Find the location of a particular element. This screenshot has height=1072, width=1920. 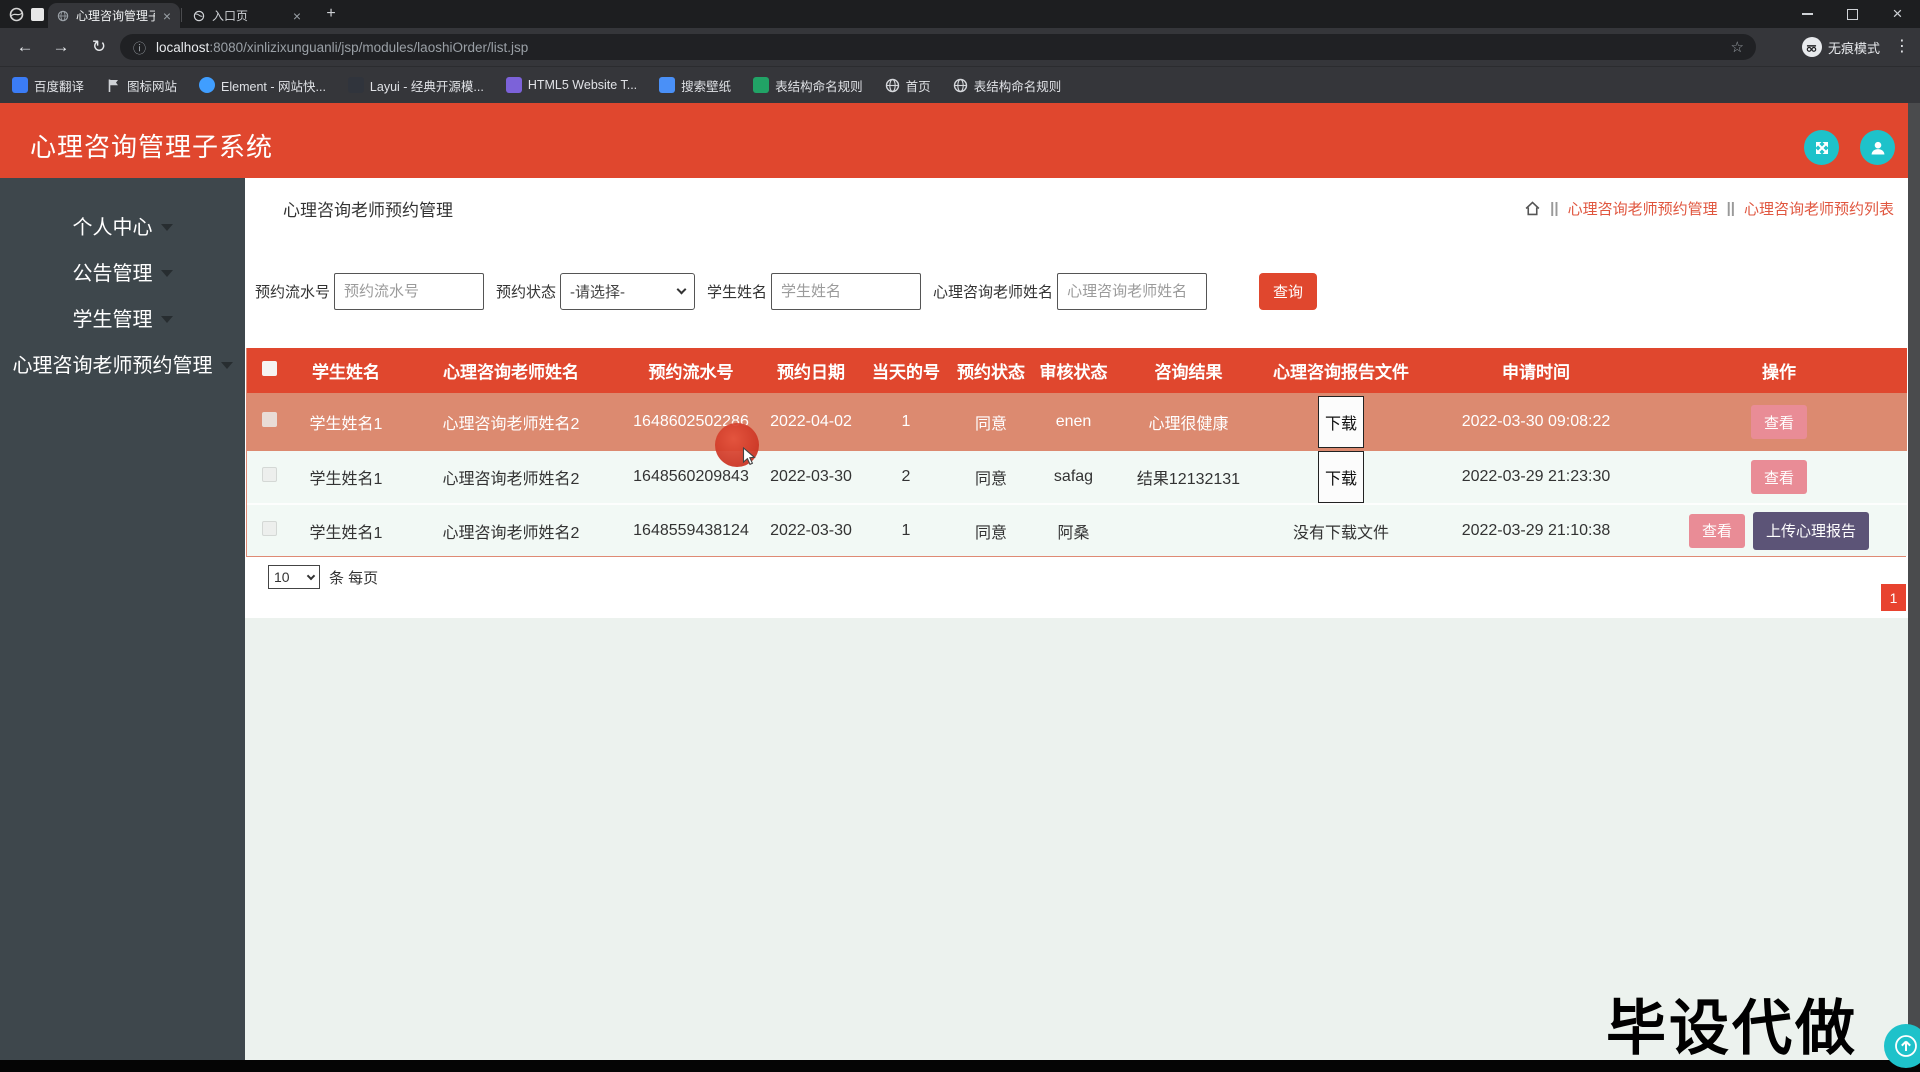

window-controls is located at coordinates (1852, 14).